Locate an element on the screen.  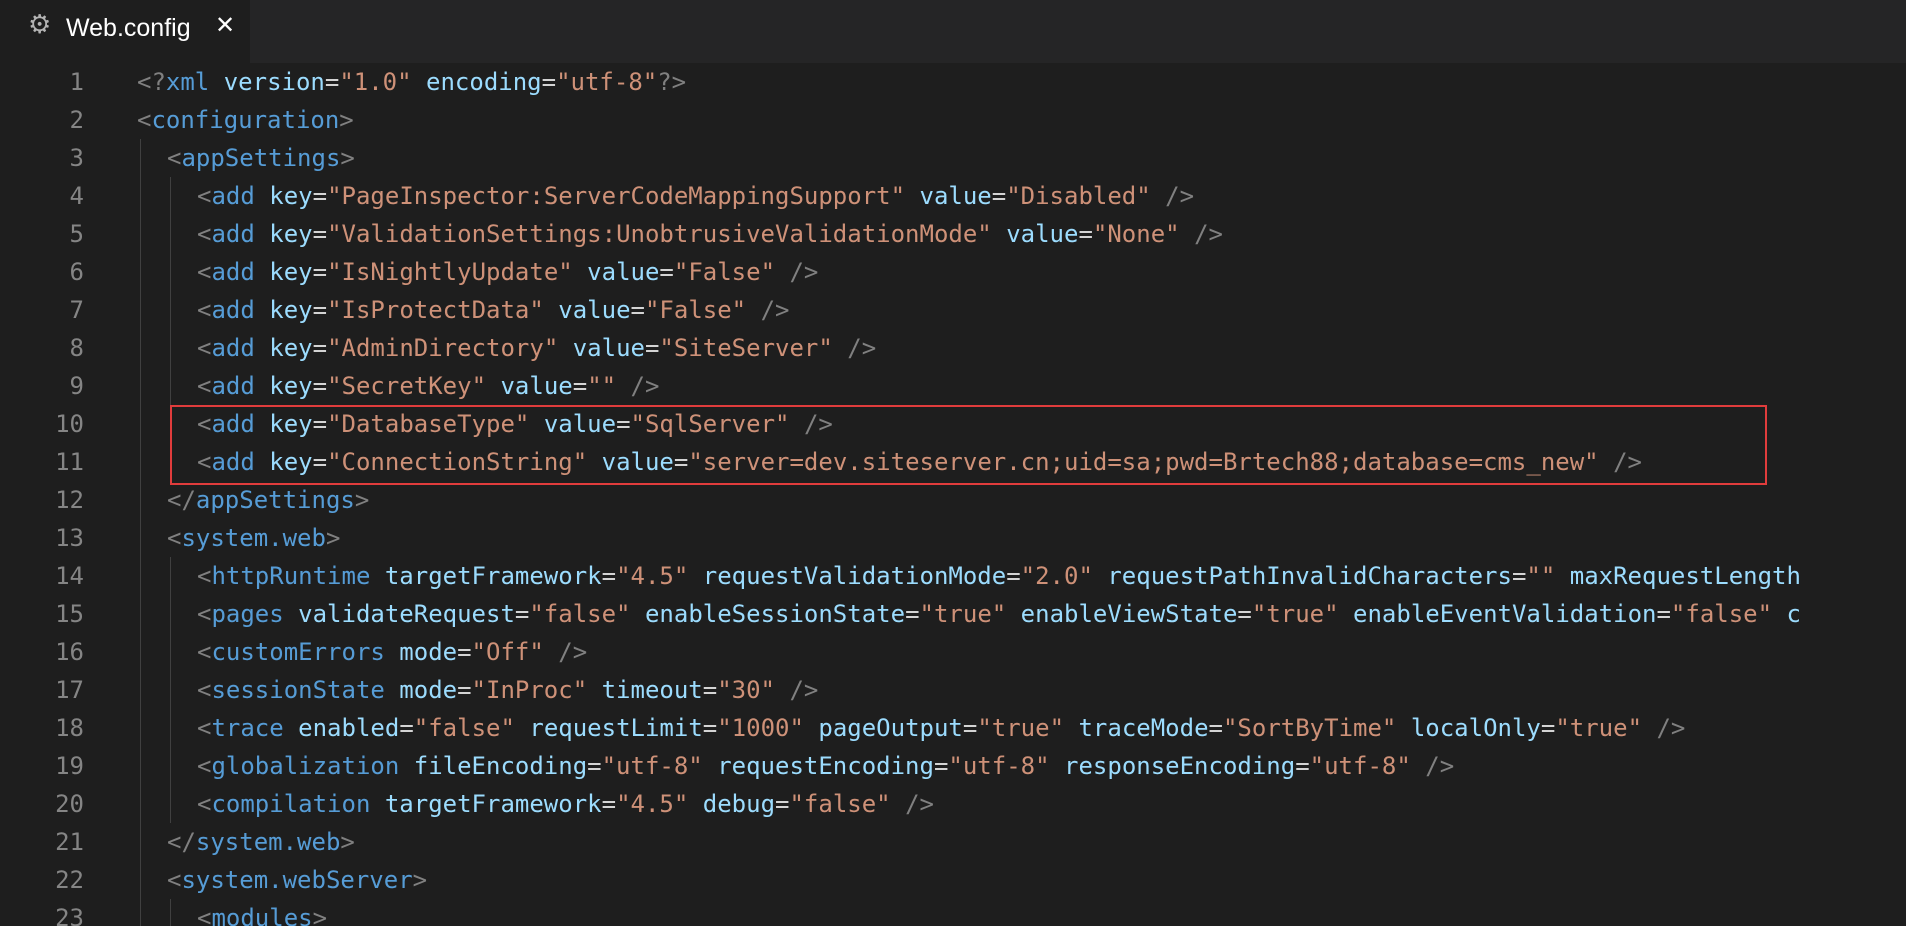
line-number: 18 is located at coordinates (69, 728).